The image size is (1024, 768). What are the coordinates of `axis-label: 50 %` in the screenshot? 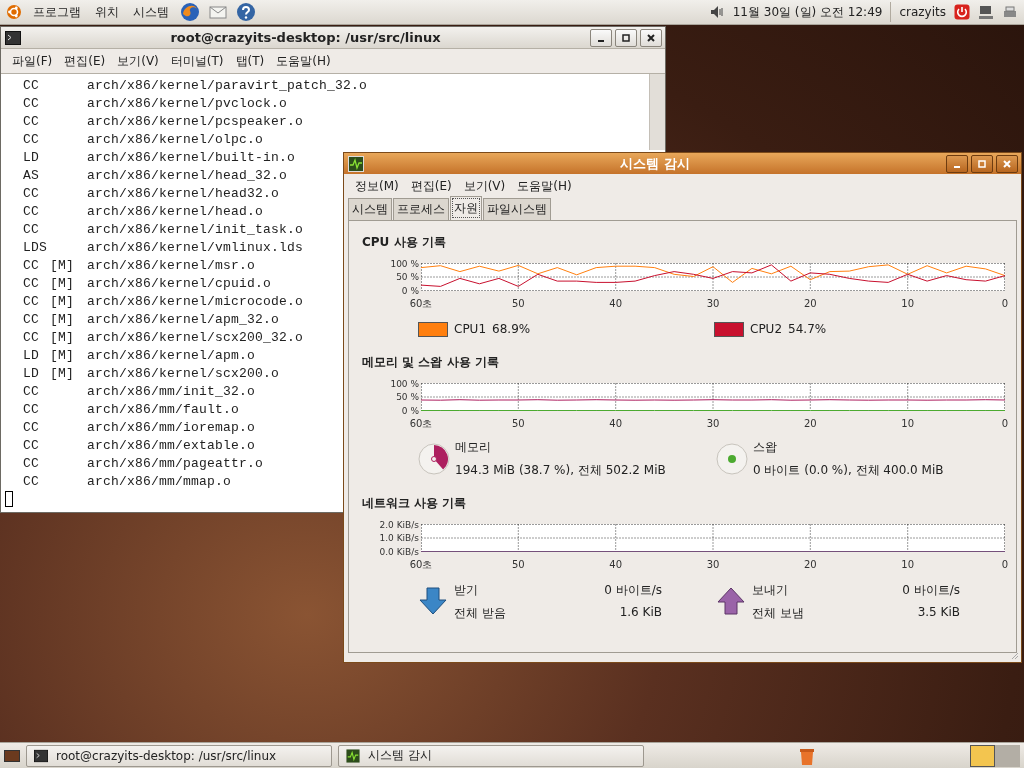 It's located at (407, 397).